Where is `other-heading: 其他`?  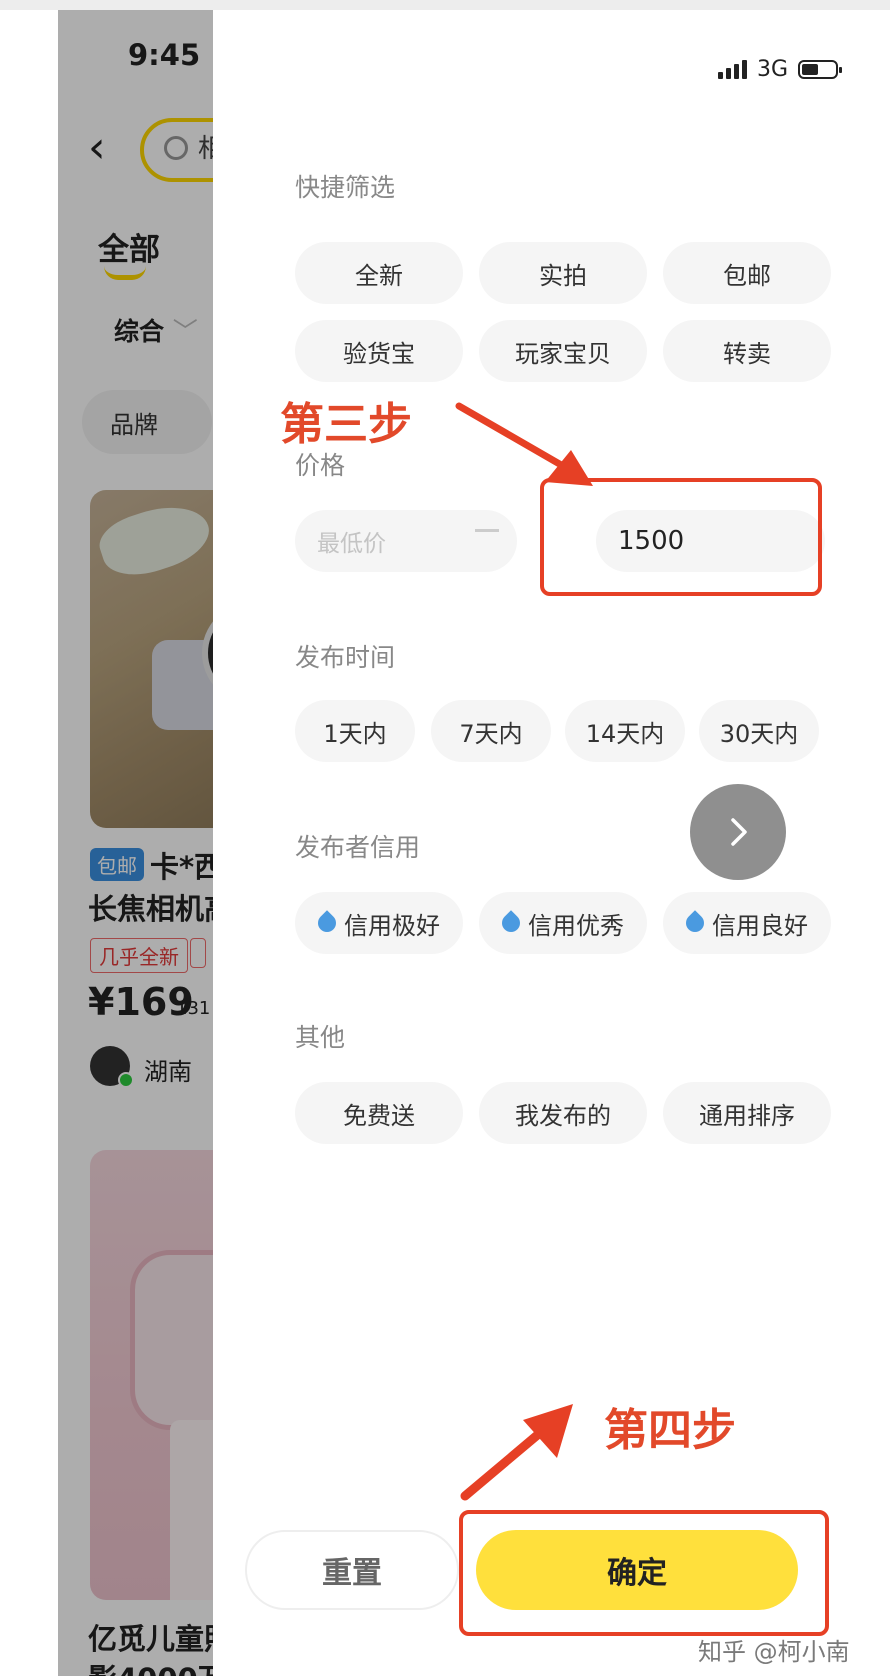 other-heading: 其他 is located at coordinates (320, 1037).